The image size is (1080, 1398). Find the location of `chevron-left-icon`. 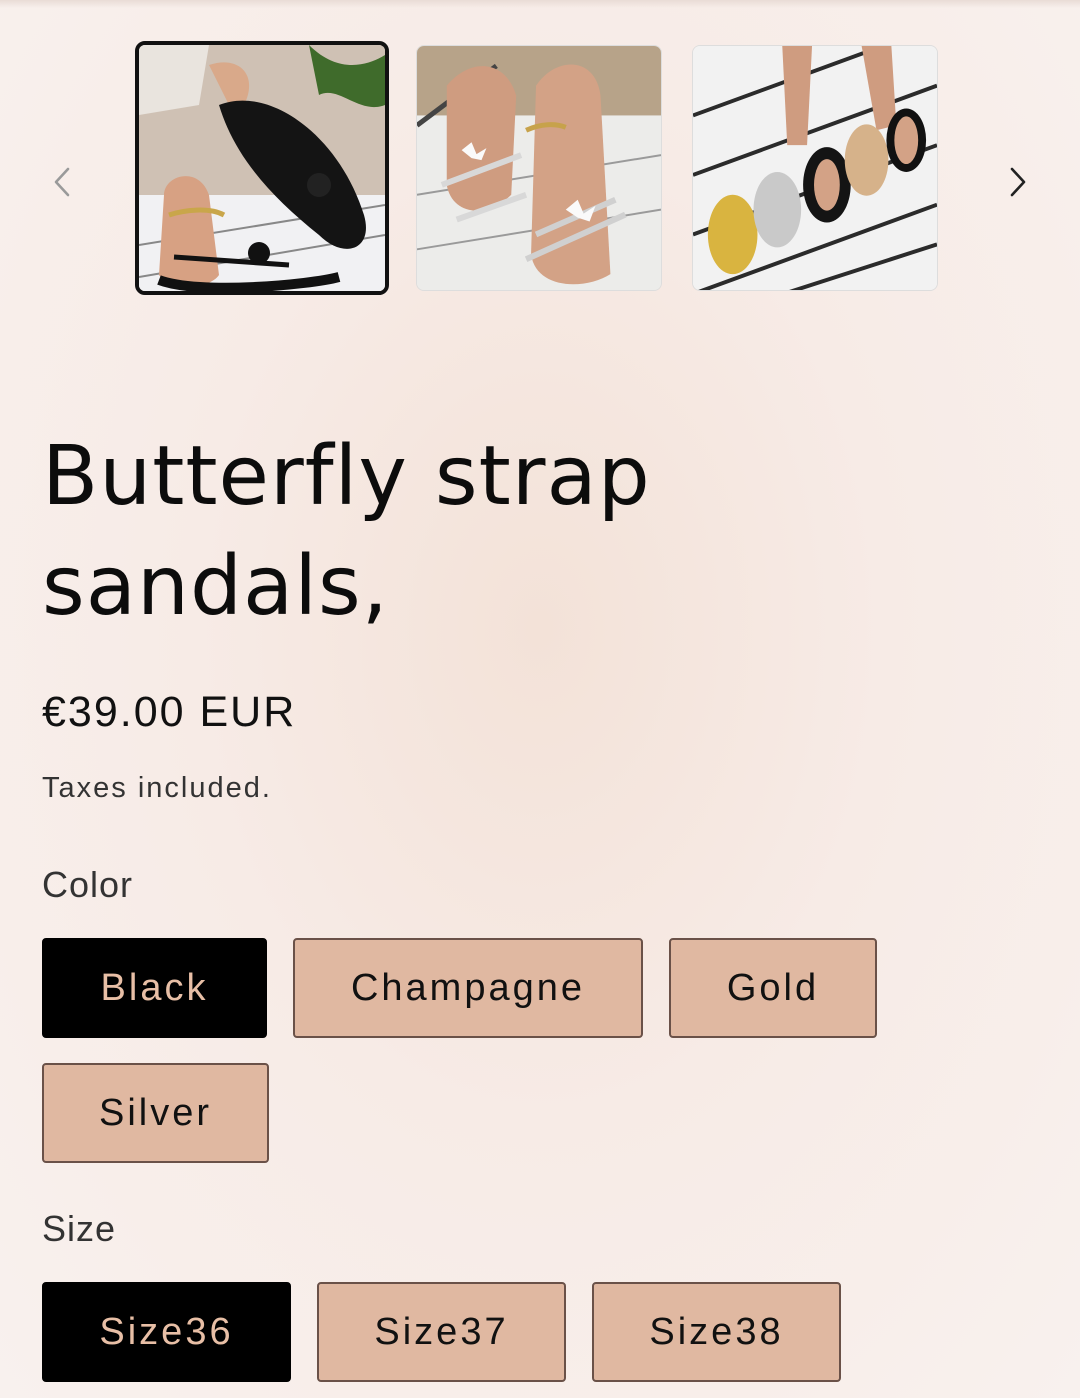

chevron-left-icon is located at coordinates (62, 182).